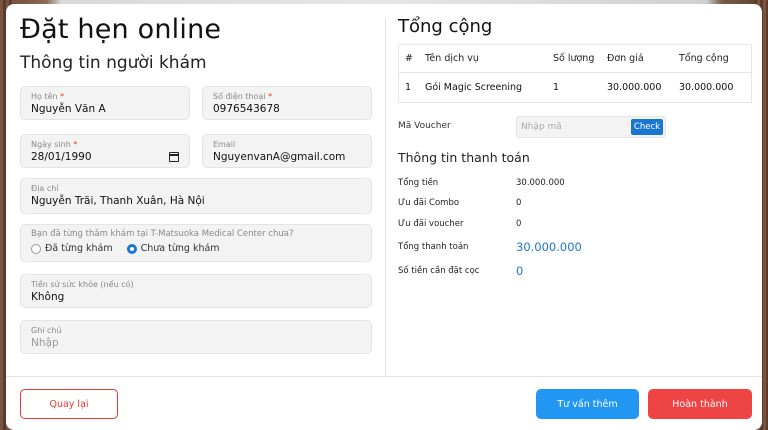 This screenshot has width=768, height=430. Describe the element at coordinates (246, 109) in the screenshot. I see `phone-value: 0976543678` at that location.